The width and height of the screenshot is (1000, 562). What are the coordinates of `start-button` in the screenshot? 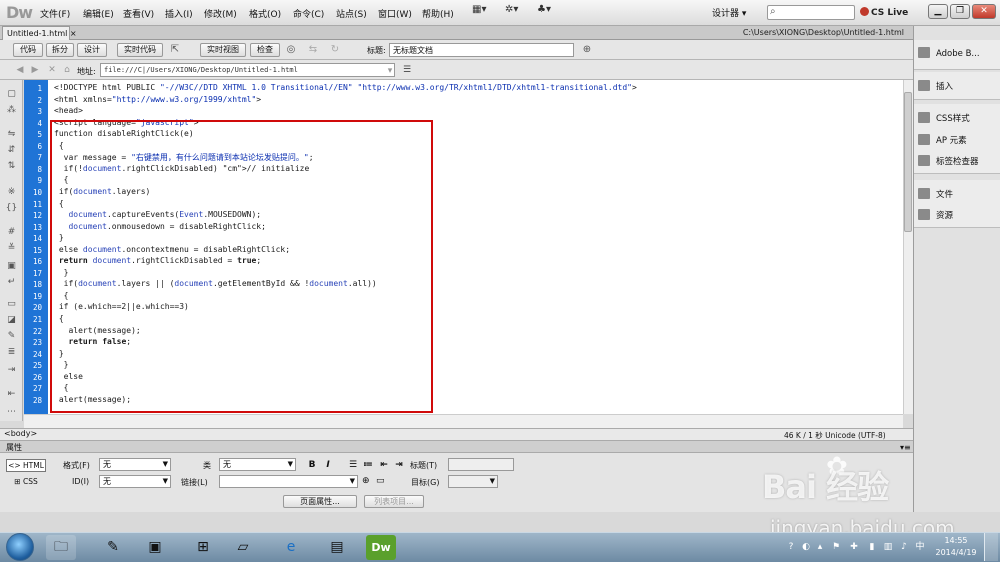 It's located at (20, 547).